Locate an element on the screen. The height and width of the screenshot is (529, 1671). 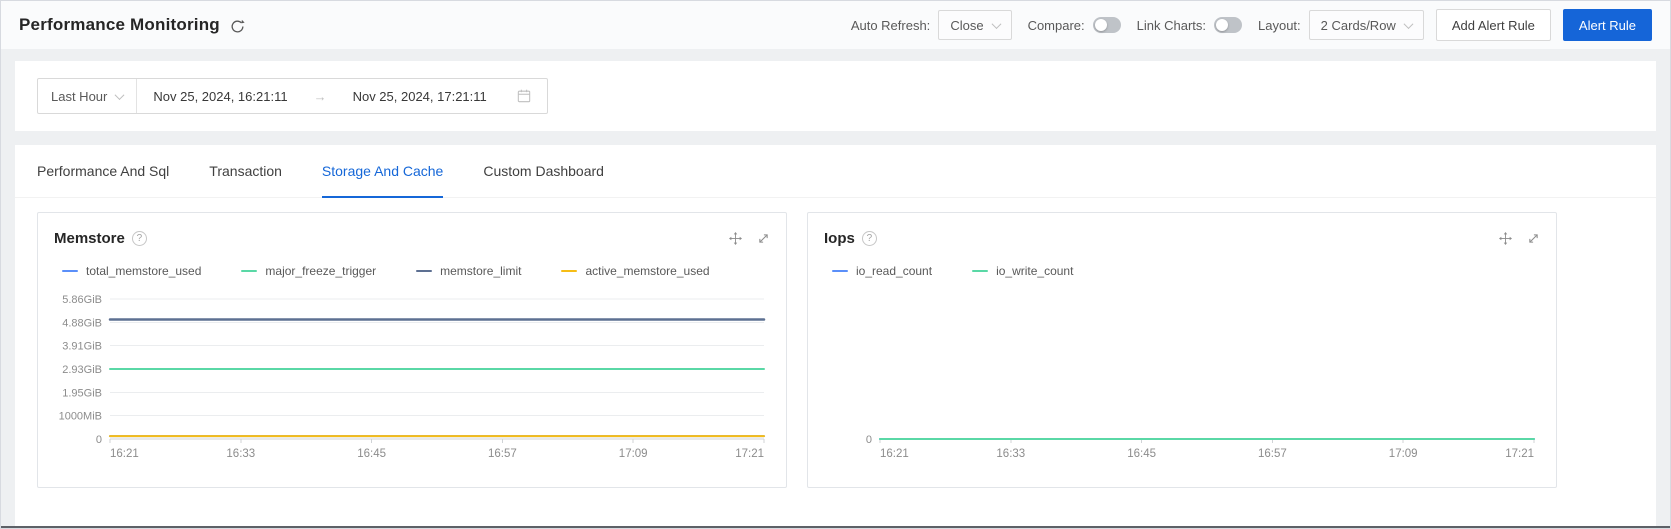
auto-refresh-select: Close is located at coordinates (975, 25).